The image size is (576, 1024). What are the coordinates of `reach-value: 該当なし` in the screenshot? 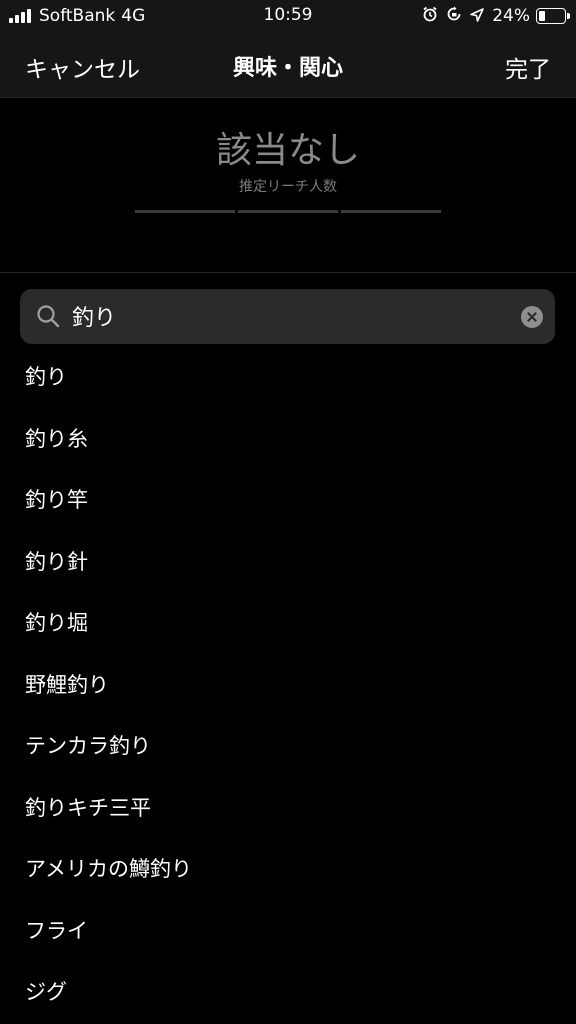 It's located at (287, 150).